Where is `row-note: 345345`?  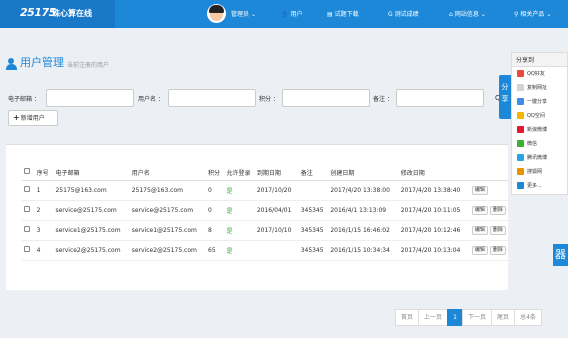 row-note: 345345 is located at coordinates (313, 250).